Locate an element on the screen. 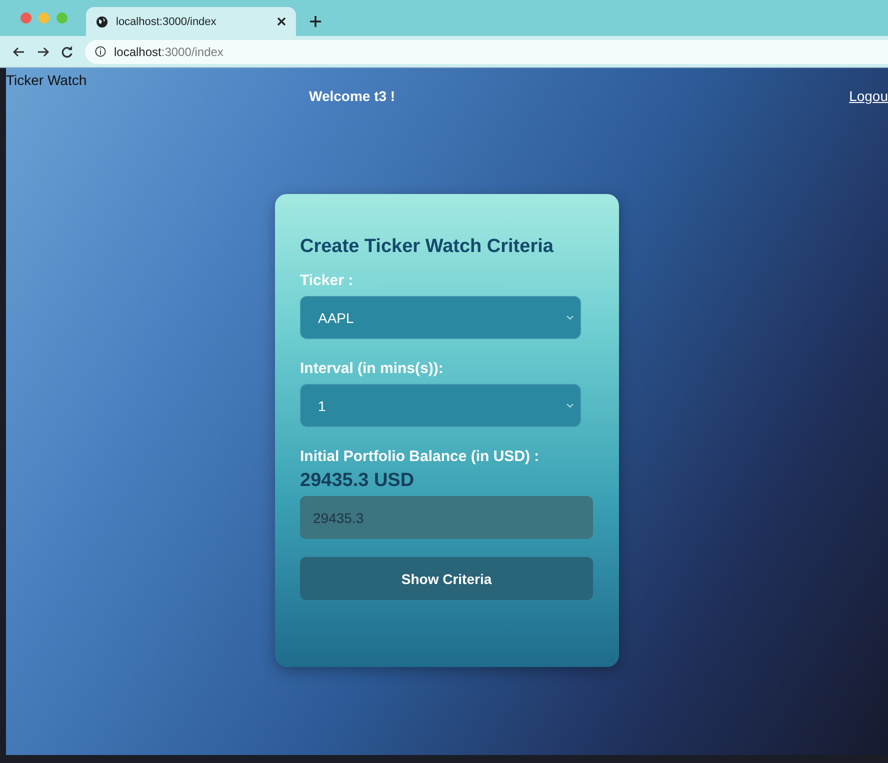 Image resolution: width=888 pixels, height=763 pixels. address-field: localhost:3000/index is located at coordinates (486, 52).